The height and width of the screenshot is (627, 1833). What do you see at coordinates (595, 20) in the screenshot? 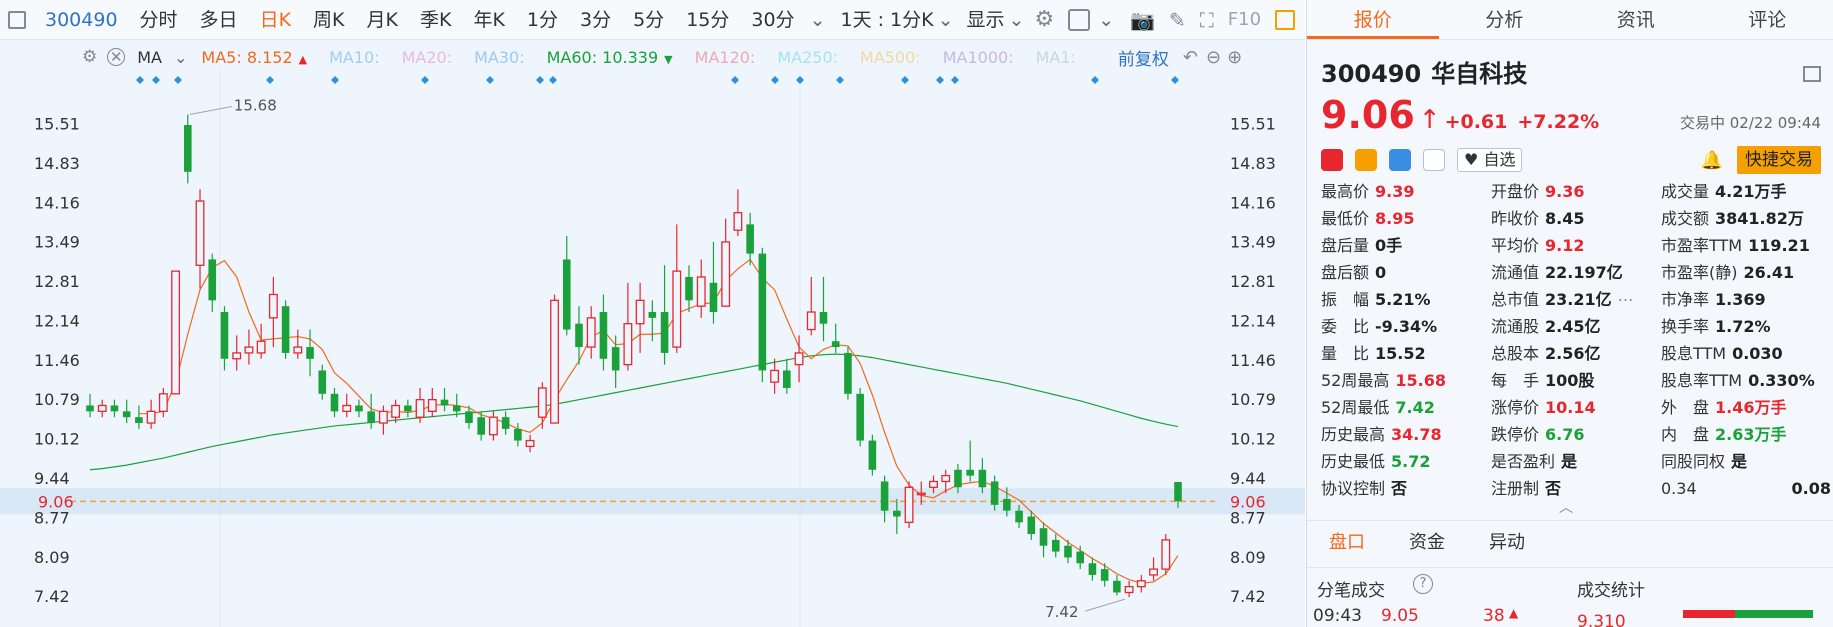
I see `tab-3min: 3分` at bounding box center [595, 20].